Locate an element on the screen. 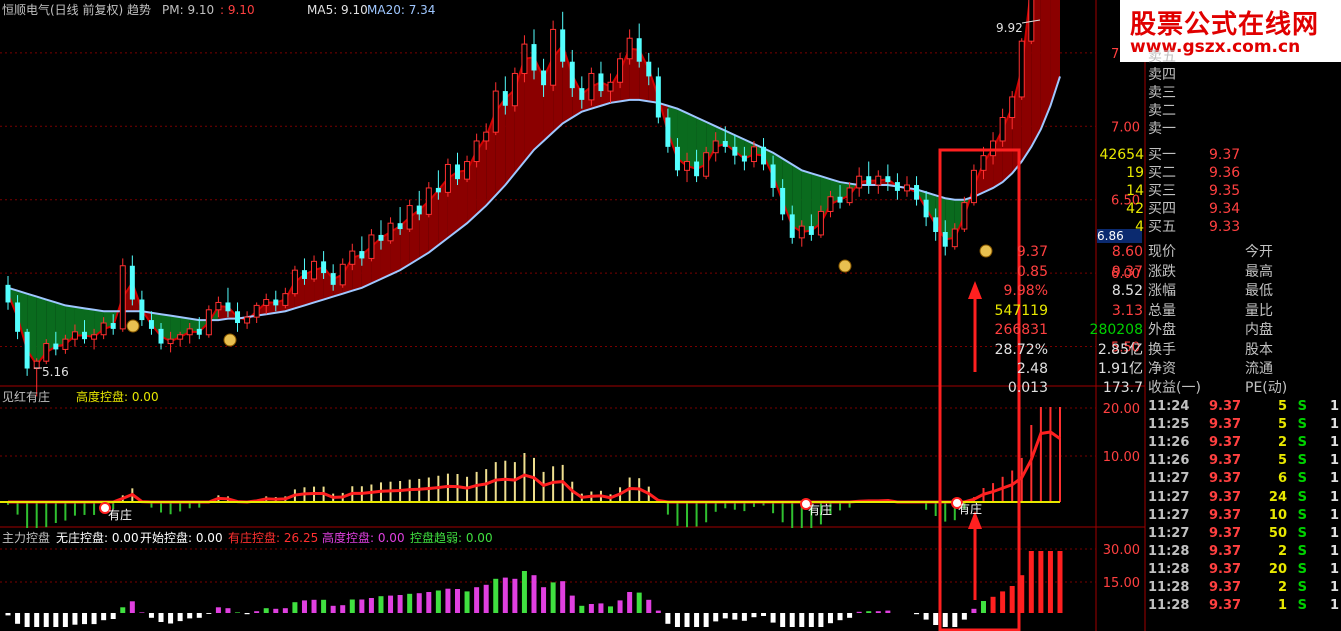 Image resolution: width=1341 pixels, height=631 pixels. stat-label: 总量 is located at coordinates (1162, 310).